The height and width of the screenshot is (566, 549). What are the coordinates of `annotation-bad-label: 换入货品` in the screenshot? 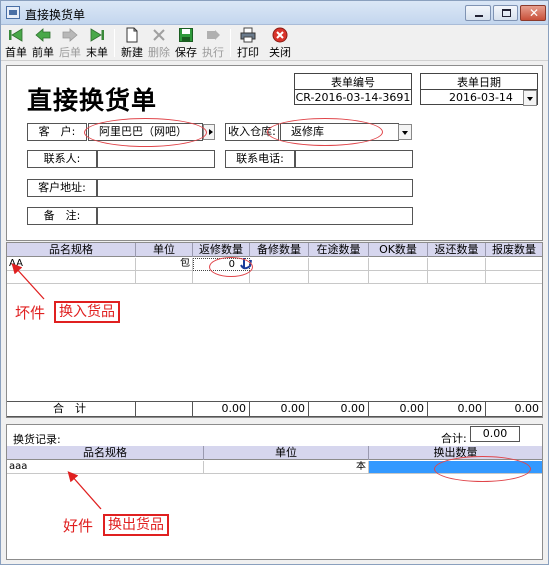 It's located at (87, 312).